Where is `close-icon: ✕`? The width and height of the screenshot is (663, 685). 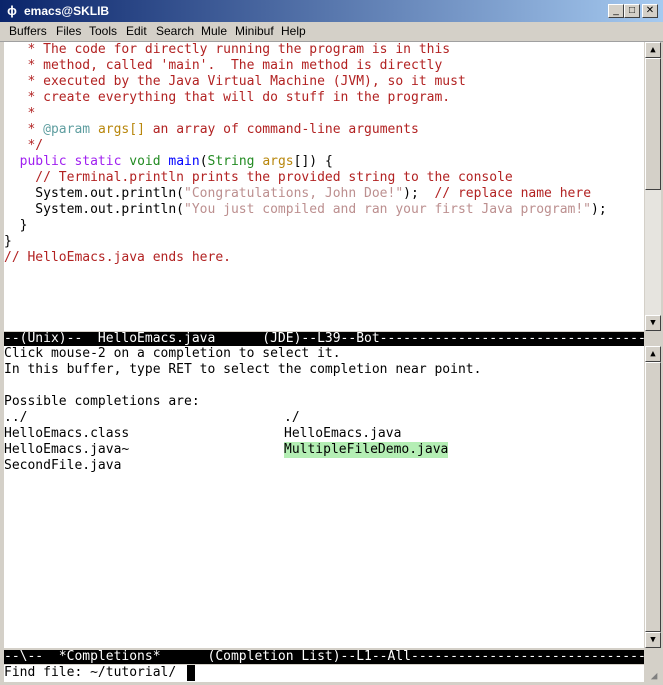 close-icon: ✕ is located at coordinates (650, 11).